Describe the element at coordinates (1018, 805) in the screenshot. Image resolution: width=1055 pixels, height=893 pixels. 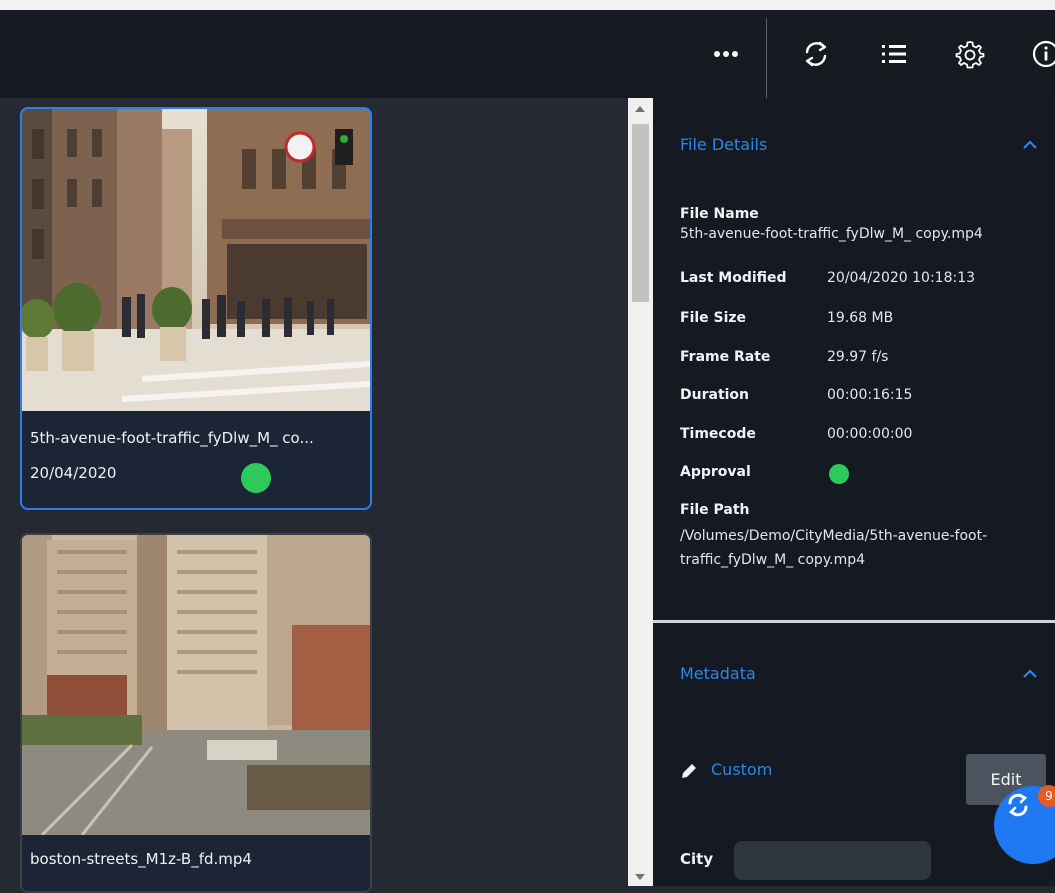
I see `sync-icon` at that location.